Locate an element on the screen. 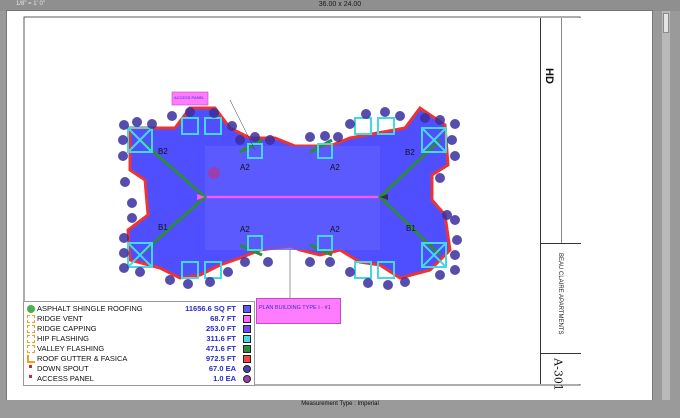 The height and width of the screenshot is (418, 680). gutter-icon is located at coordinates (31, 359).